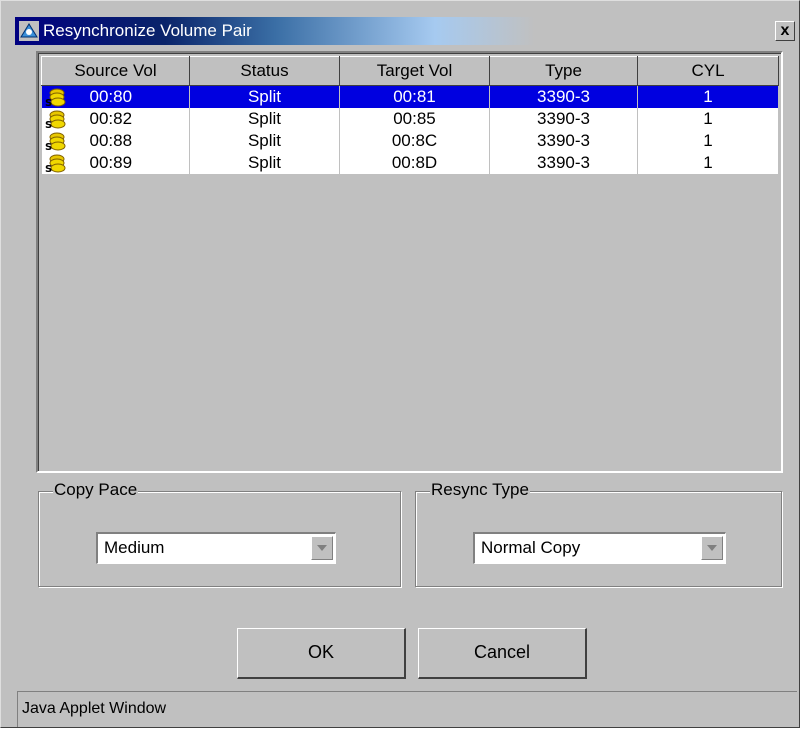 The width and height of the screenshot is (802, 730). Describe the element at coordinates (111, 96) in the screenshot. I see `source-vol-text: 00:80` at that location.